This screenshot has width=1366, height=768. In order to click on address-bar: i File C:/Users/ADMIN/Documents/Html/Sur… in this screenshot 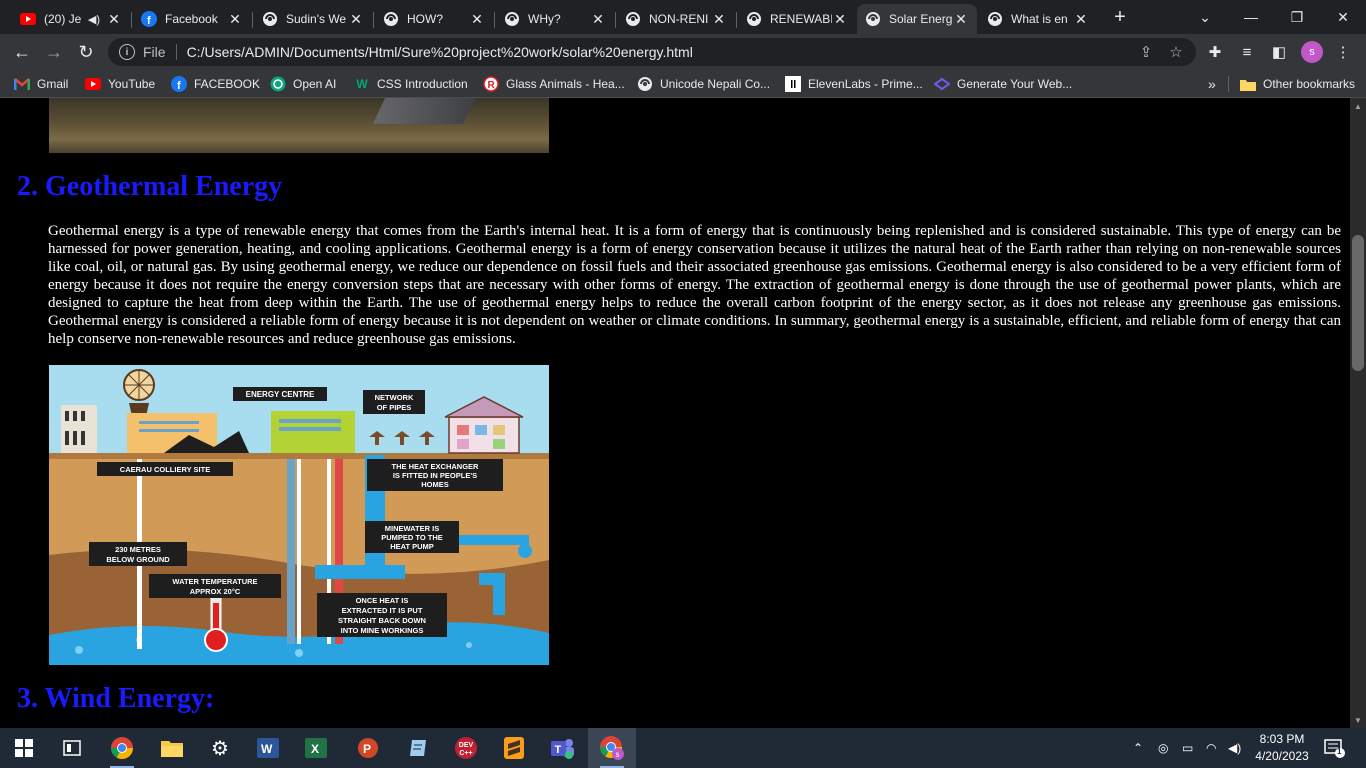, I will do `click(652, 52)`.